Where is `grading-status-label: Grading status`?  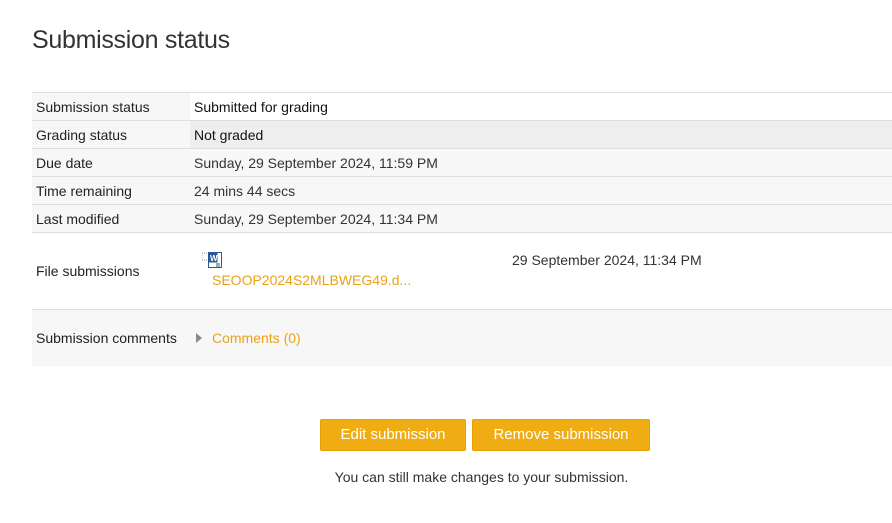 grading-status-label: Grading status is located at coordinates (111, 134).